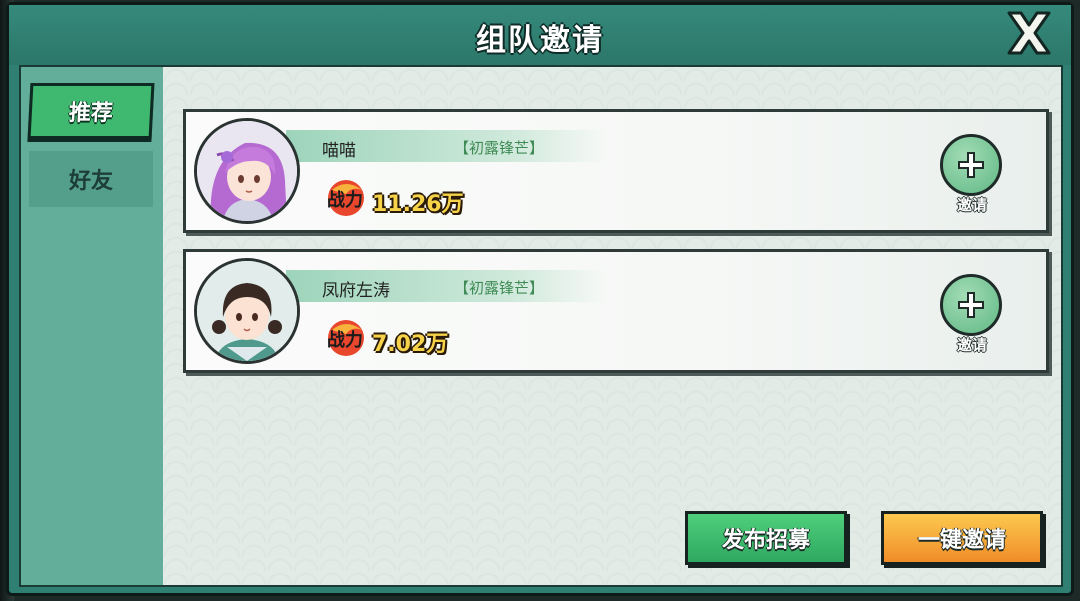  I want to click on dialog-title: 组队邀请, so click(540, 40).